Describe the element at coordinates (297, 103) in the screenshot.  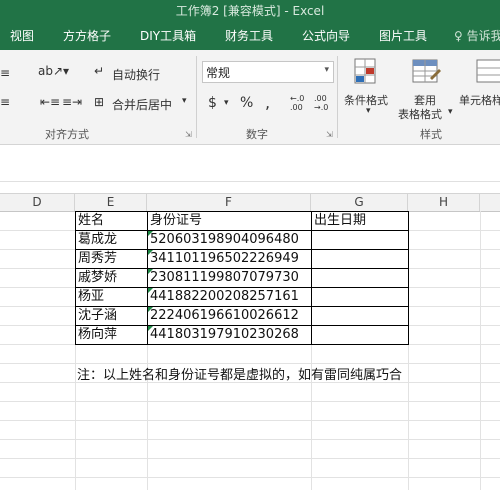
I see `increase-decimal-button: ←.0 .00` at that location.